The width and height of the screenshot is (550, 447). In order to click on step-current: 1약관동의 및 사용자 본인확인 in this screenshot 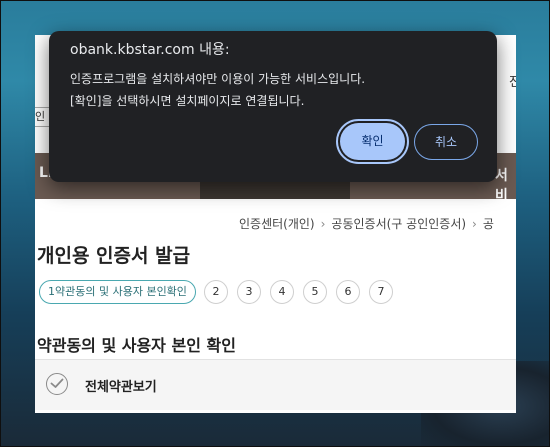, I will do `click(117, 292)`.